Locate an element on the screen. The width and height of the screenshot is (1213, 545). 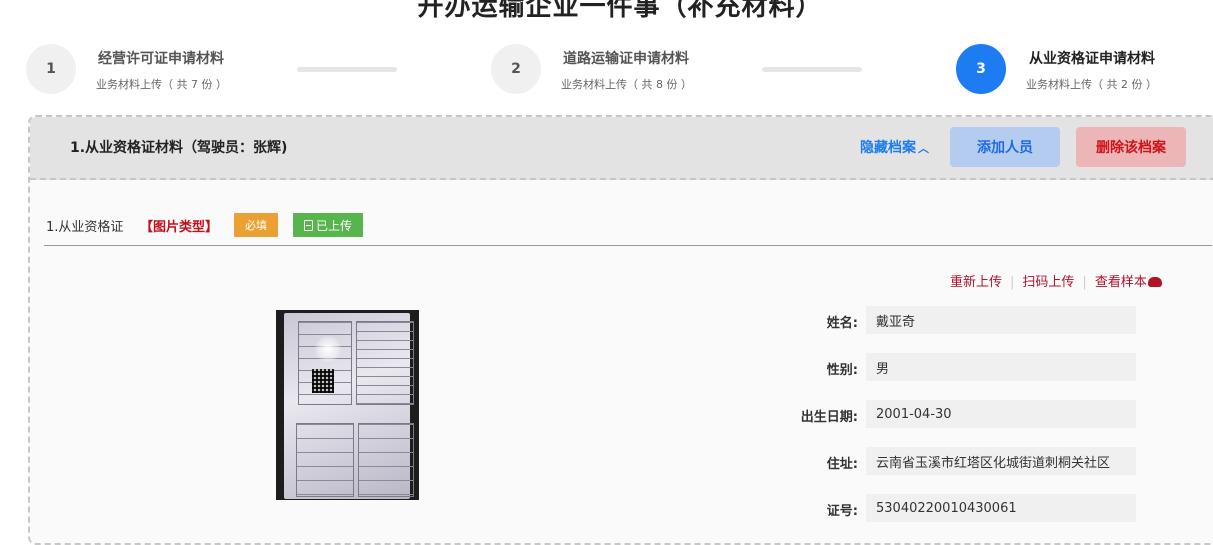
address-value: 云南省玉溪市红塔区化城街道刺桐关社区 is located at coordinates (1001, 461).